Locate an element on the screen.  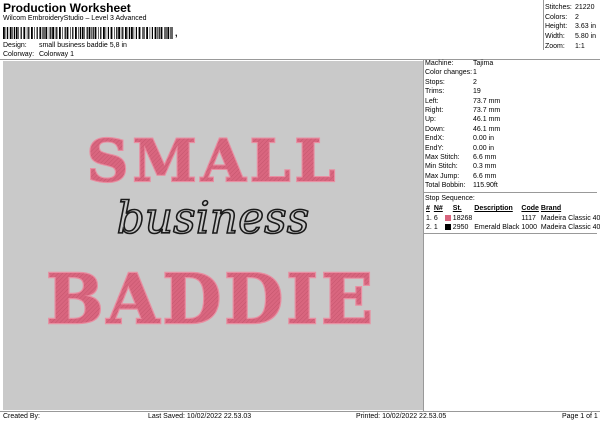
design-word-baddie: BADDIE is located at coordinates (211, 300).